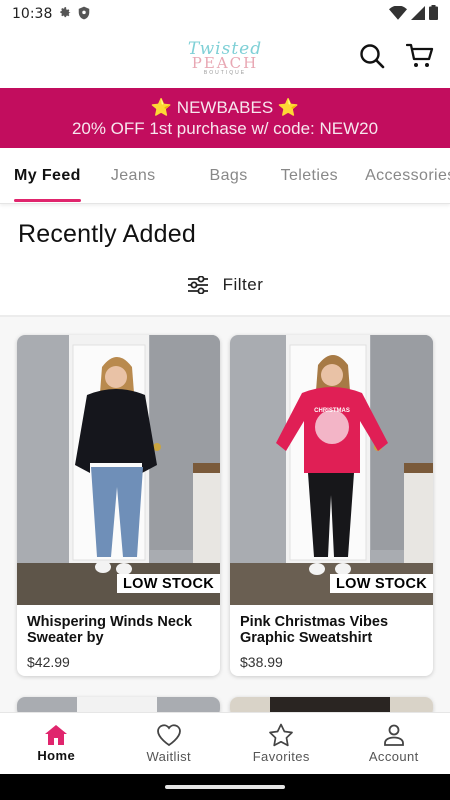 This screenshot has height=800, width=450. Describe the element at coordinates (225, 14) in the screenshot. I see `status-bar: 10:38` at that location.